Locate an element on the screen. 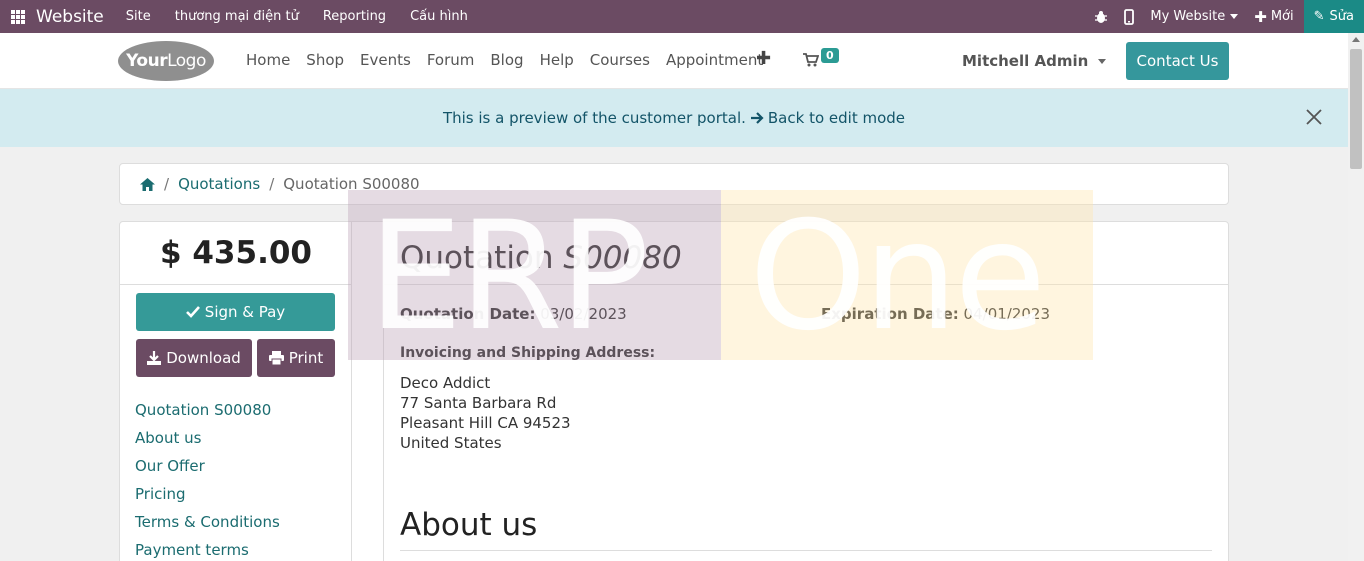 The width and height of the screenshot is (1364, 561). toc-item: Pricing is located at coordinates (207, 499).